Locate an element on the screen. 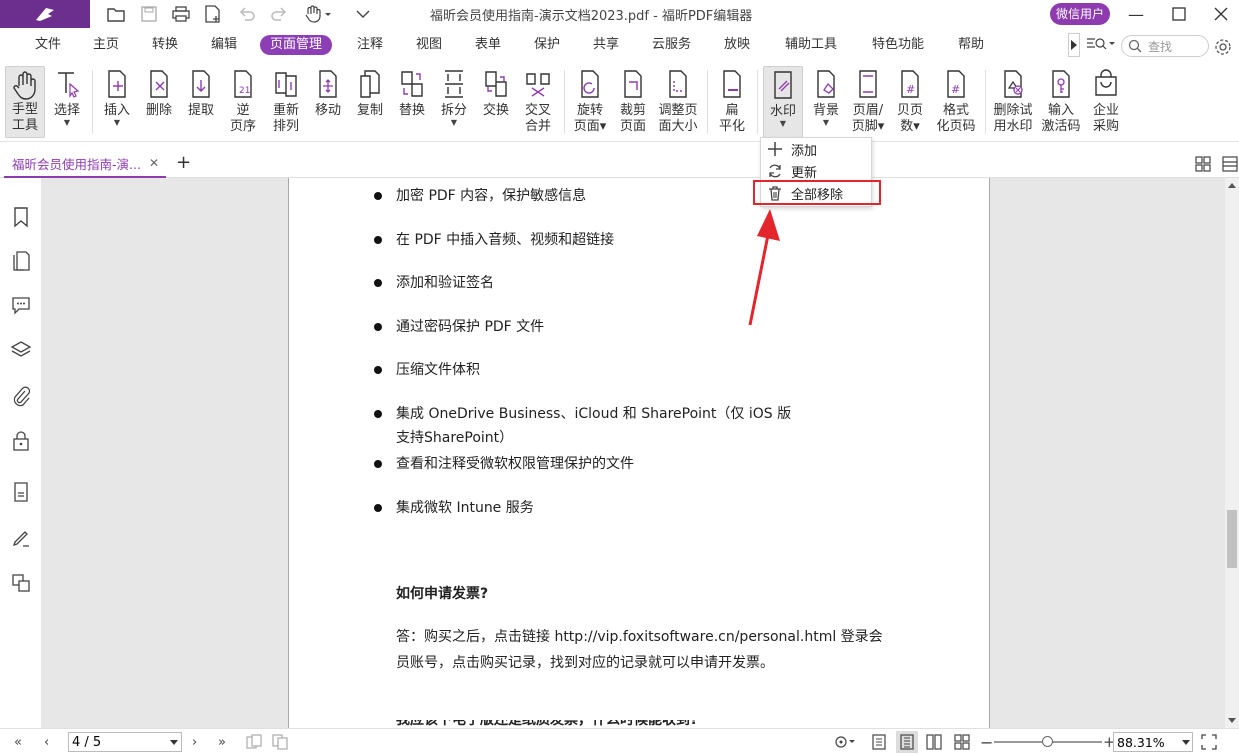  zoom-input is located at coordinates (1153, 742).